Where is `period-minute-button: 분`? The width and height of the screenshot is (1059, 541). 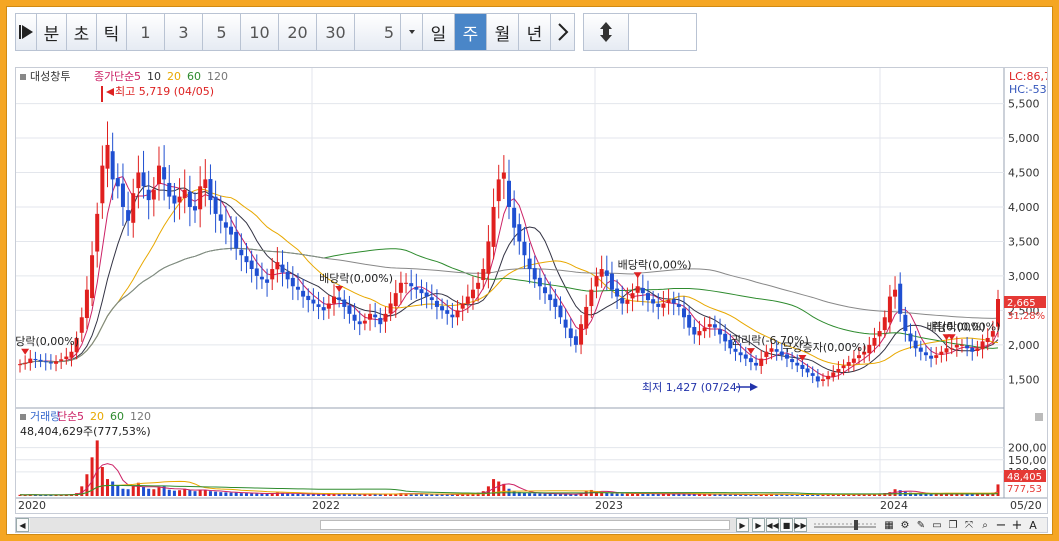 period-minute-button: 분 is located at coordinates (52, 32).